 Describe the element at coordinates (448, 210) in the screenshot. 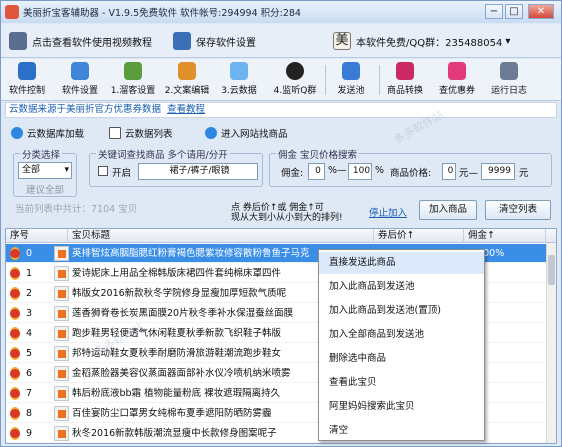

I see `add-goods-button: 加入商品` at that location.